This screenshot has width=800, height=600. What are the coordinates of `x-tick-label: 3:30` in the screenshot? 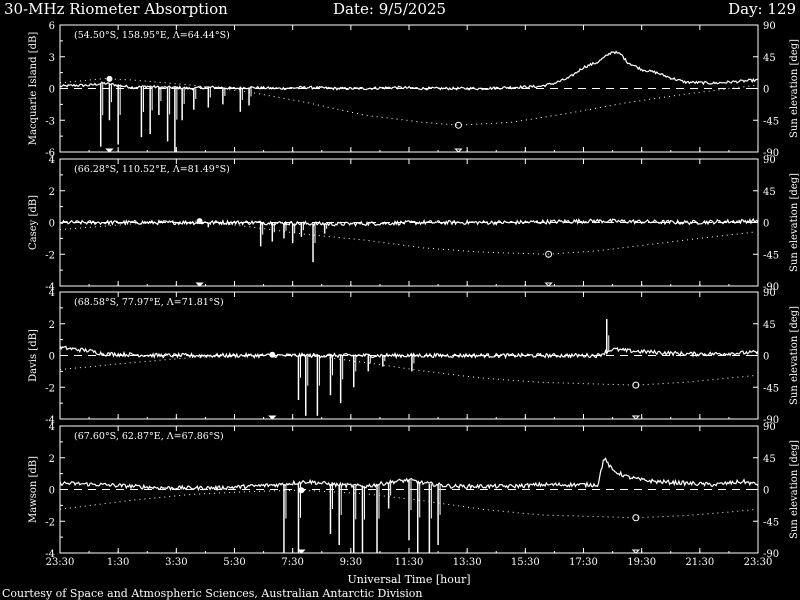 It's located at (176, 562).